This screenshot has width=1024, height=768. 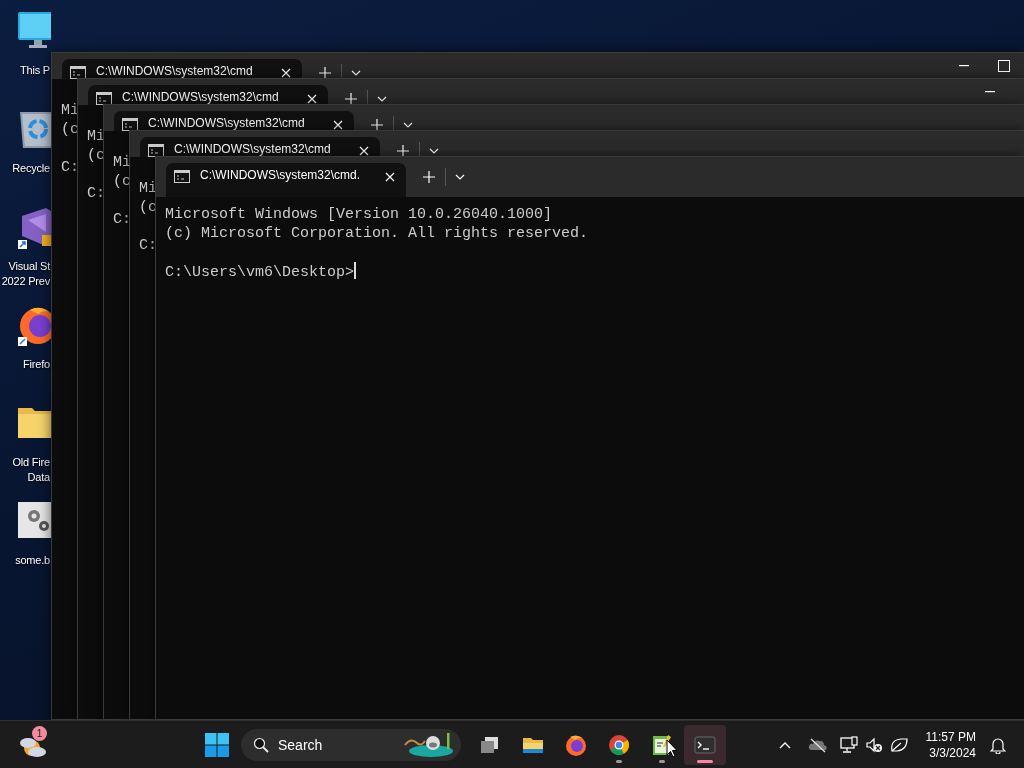 I want to click on clock-date: 3/3/2024, so click(x=952, y=752).